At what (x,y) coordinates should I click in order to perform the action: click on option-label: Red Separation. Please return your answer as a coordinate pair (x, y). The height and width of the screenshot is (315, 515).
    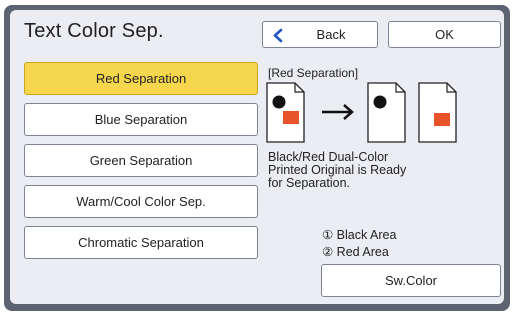
    Looking at the image, I should click on (141, 78).